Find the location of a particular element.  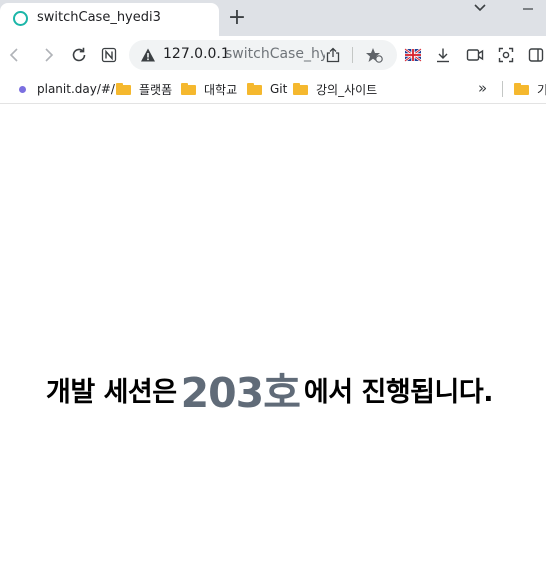

notion-icon is located at coordinates (109, 55).